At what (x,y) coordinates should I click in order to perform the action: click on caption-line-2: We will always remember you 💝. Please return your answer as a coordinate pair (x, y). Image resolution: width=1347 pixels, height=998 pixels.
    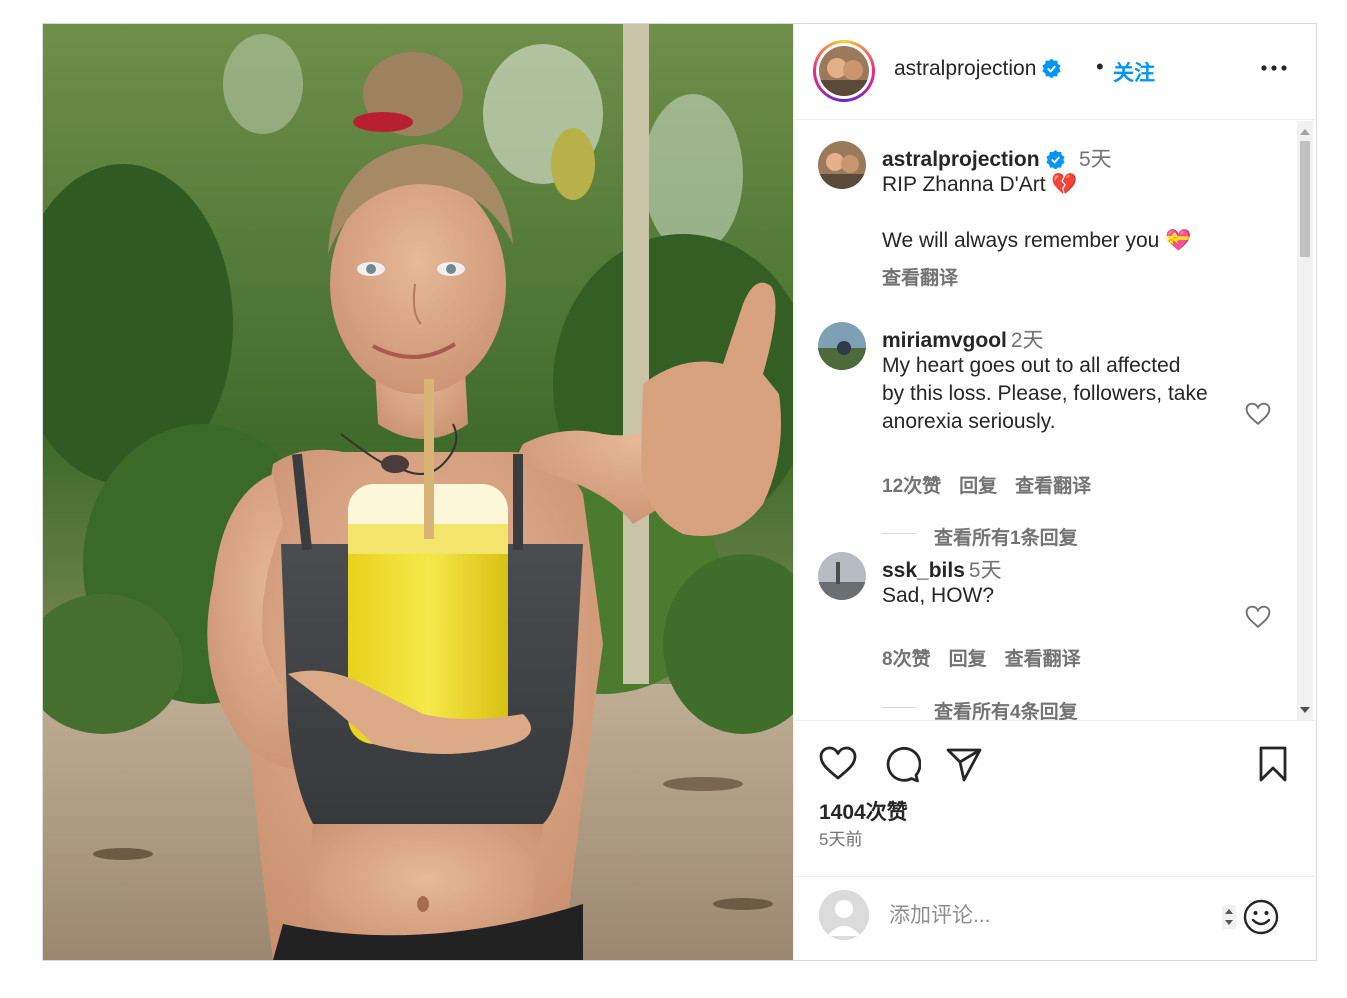
    Looking at the image, I should click on (1037, 240).